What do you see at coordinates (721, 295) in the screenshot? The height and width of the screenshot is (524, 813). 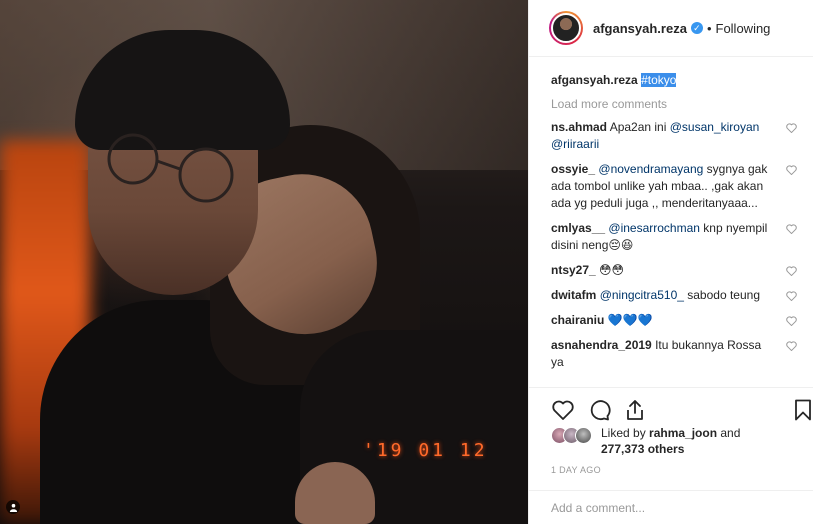 I see `comment-text: sabodo teung` at bounding box center [721, 295].